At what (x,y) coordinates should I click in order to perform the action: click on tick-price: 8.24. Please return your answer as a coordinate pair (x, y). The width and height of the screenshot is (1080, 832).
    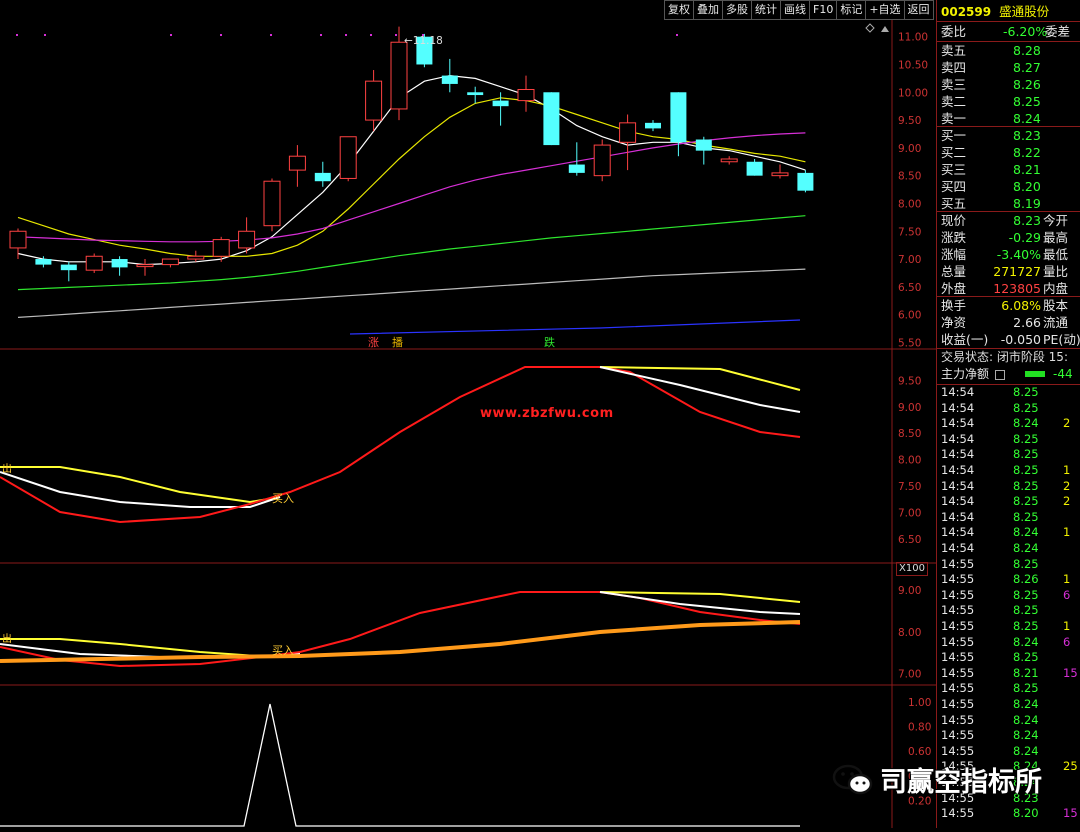
    Looking at the image, I should click on (1026, 735).